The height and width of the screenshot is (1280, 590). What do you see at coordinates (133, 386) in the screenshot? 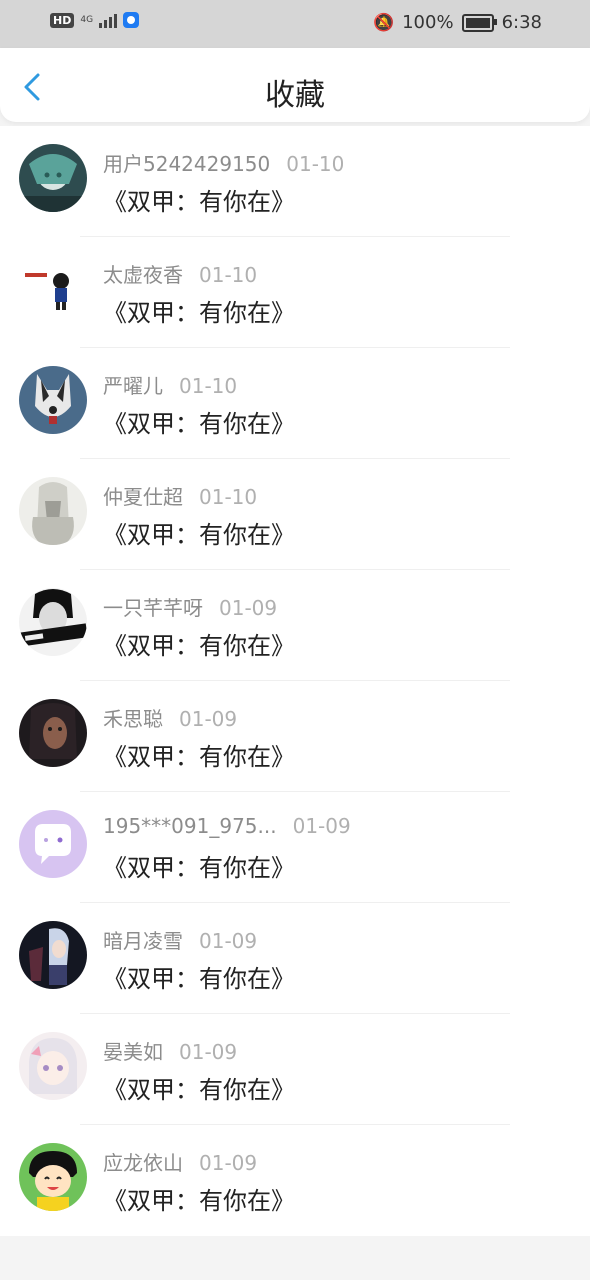
I see `user-name: 严曜儿` at bounding box center [133, 386].